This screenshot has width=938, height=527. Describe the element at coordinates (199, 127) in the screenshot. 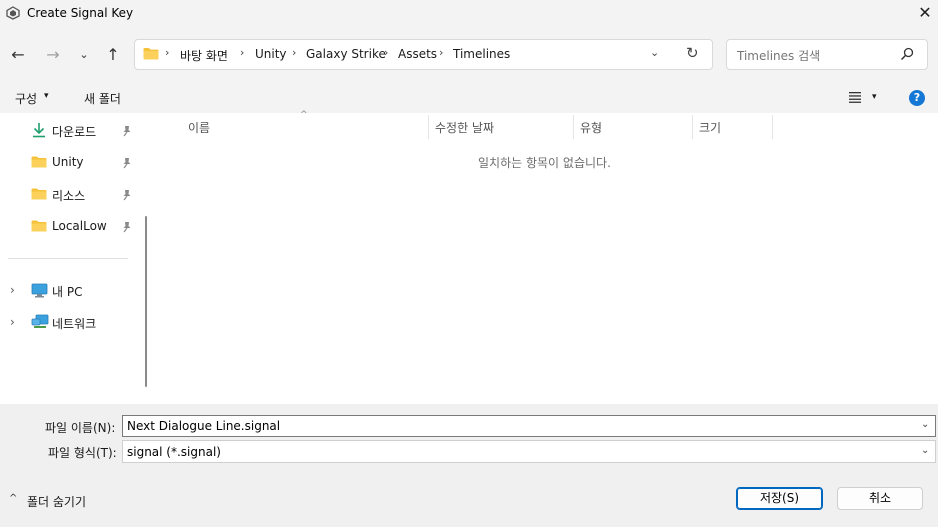

I see `column-header-name: 이름` at that location.